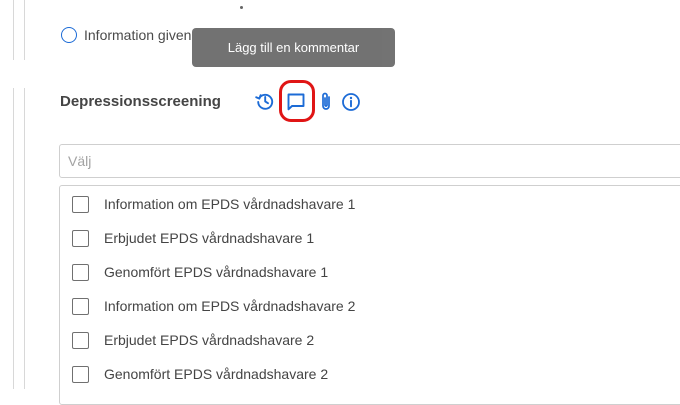 This screenshot has height=405, width=680. What do you see at coordinates (209, 238) in the screenshot?
I see `option-label: Erbjudet EPDS vårdnadshavare 1` at bounding box center [209, 238].